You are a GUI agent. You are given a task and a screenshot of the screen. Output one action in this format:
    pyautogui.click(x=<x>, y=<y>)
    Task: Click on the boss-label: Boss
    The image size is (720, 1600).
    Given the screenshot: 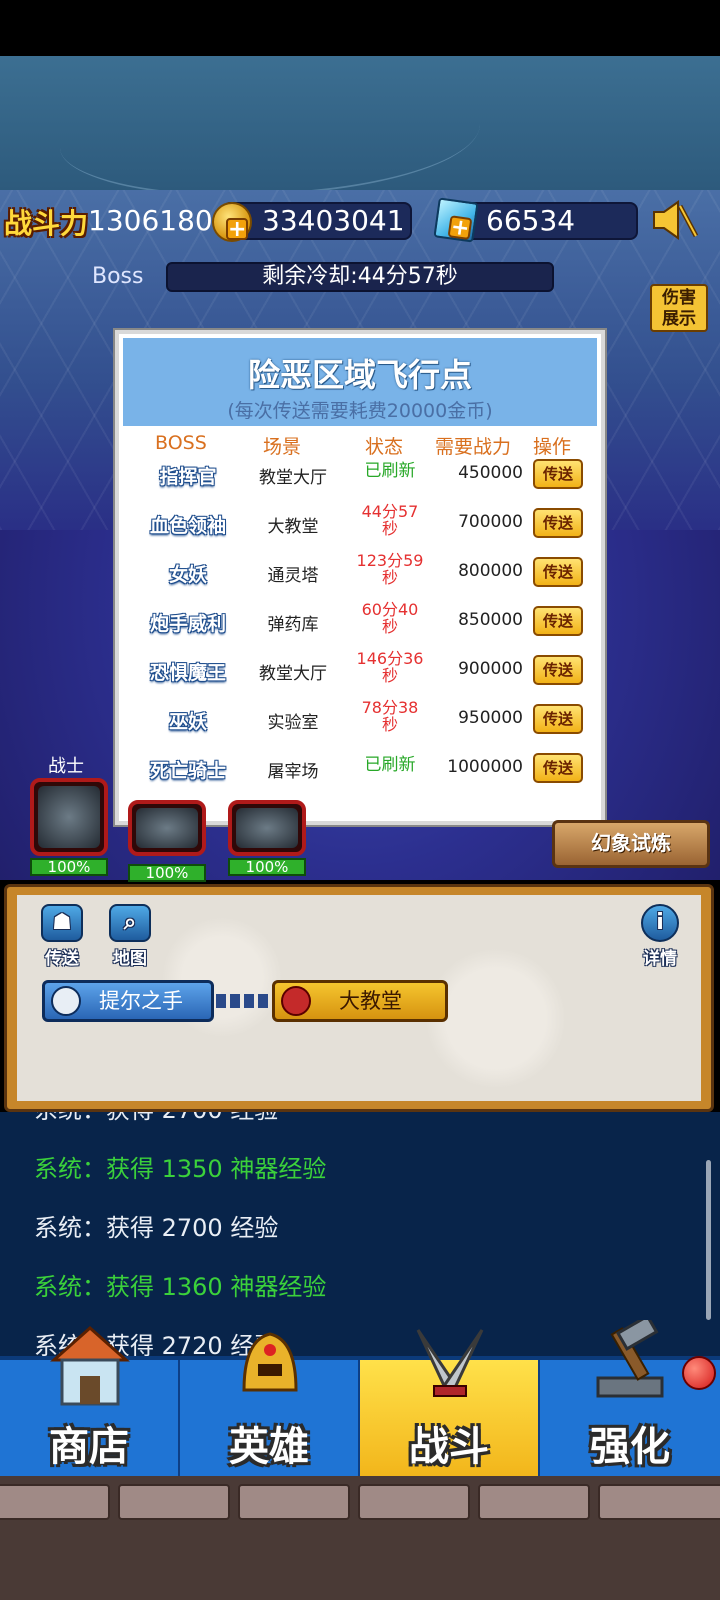 What is the action you would take?
    pyautogui.click(x=118, y=276)
    